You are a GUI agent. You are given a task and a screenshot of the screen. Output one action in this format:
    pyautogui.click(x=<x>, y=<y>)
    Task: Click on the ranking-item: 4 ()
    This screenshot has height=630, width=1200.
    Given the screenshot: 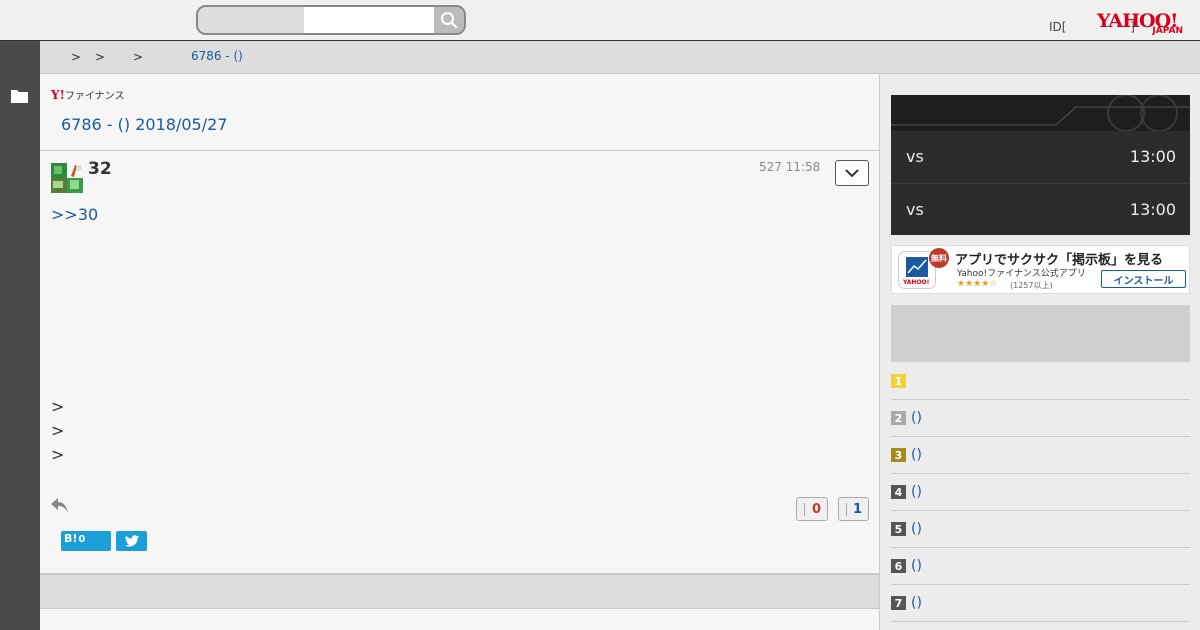 What is the action you would take?
    pyautogui.click(x=1040, y=492)
    